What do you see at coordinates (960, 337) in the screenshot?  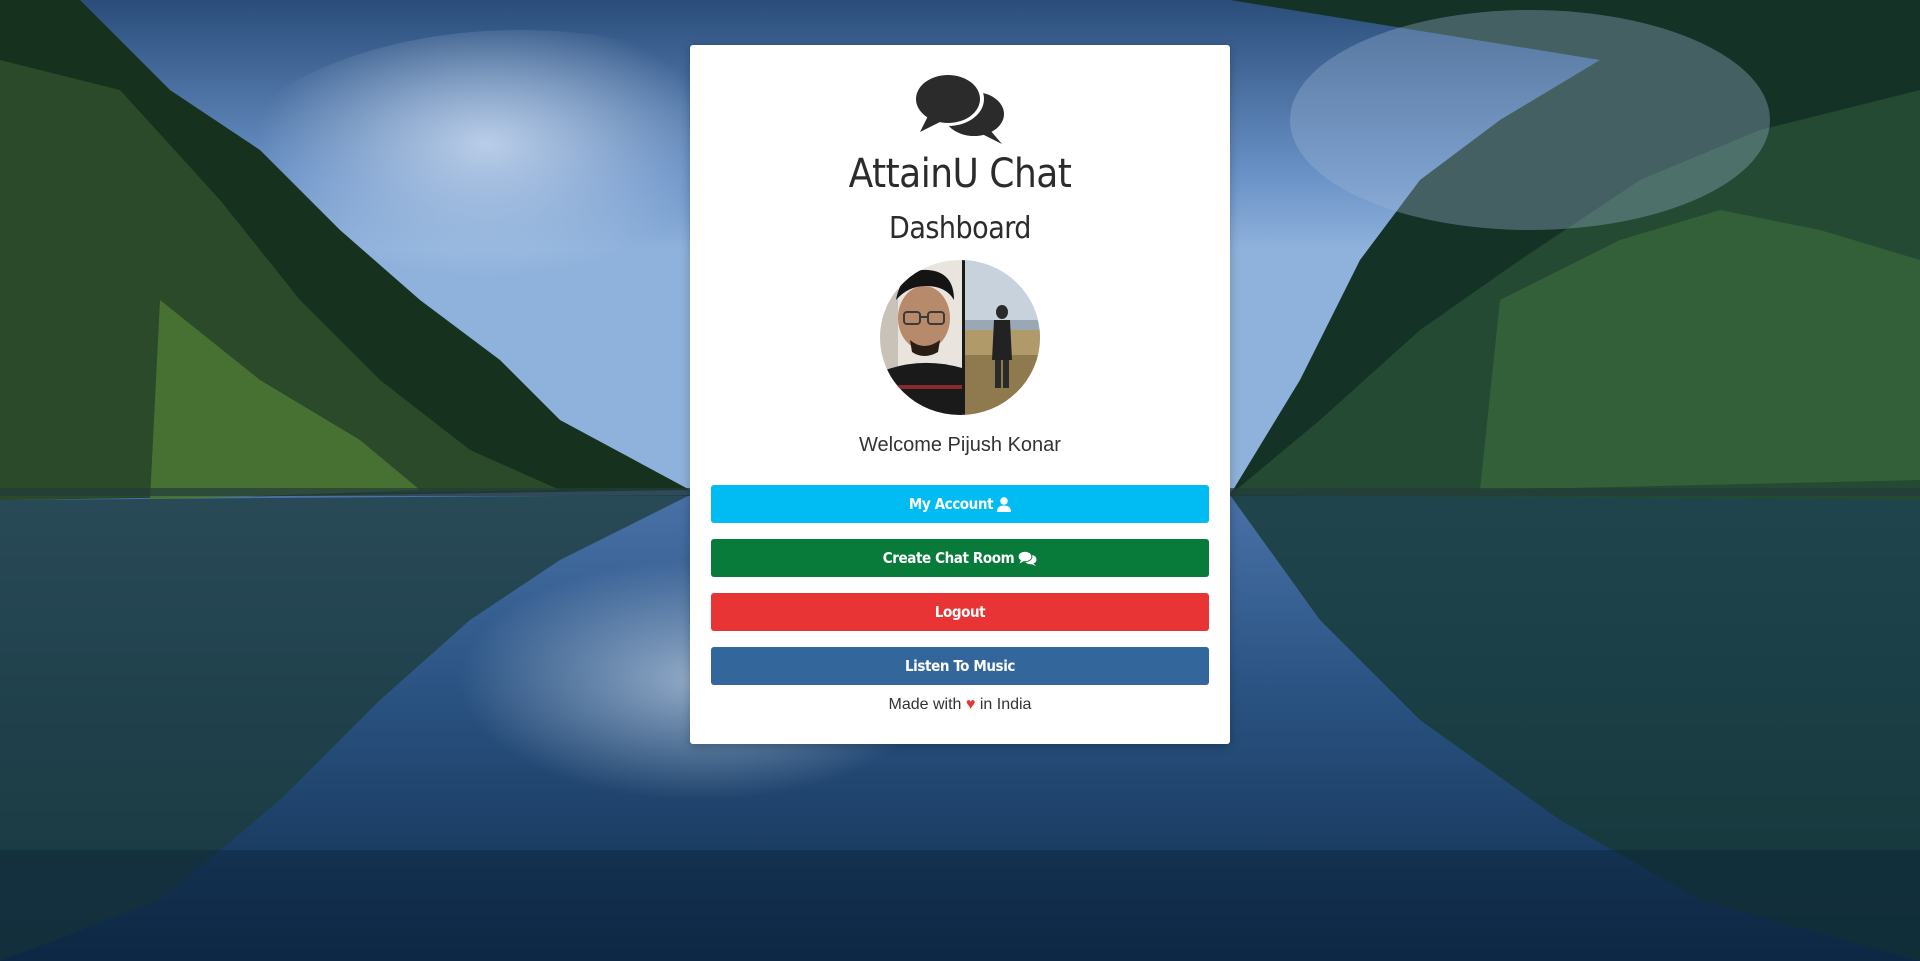 I see `avatar` at bounding box center [960, 337].